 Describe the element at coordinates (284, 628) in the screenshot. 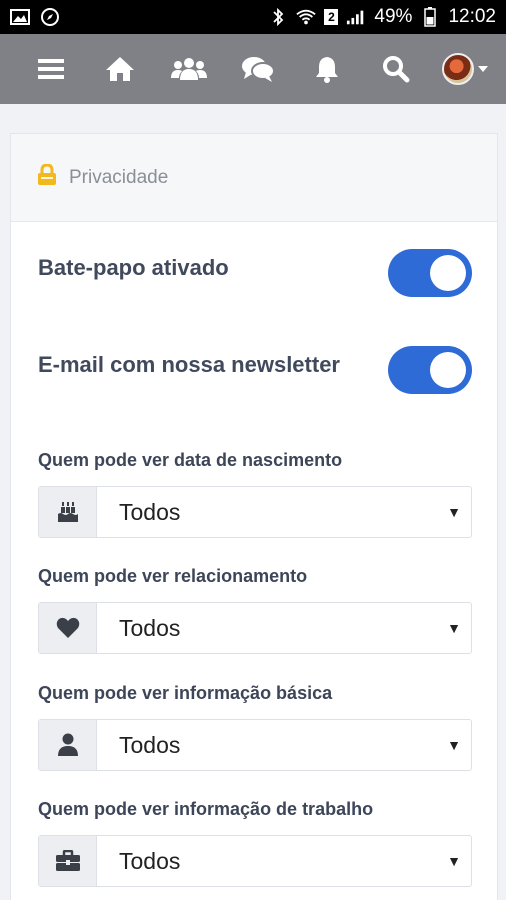

I see `relationship-privacy-select: Todos ▼` at that location.